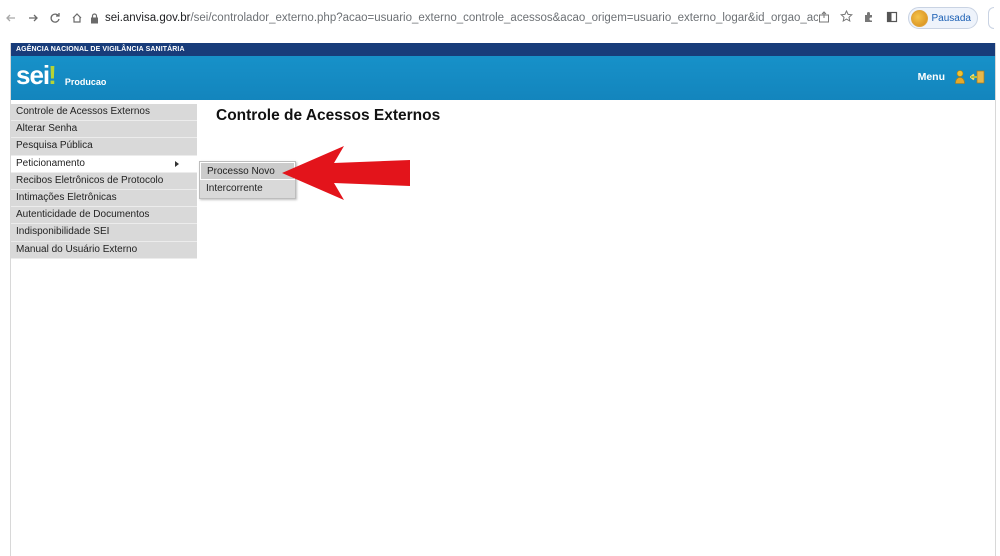  What do you see at coordinates (104, 198) in the screenshot?
I see `sidebar-item-intimacoes: Intimações Eletrônicas` at bounding box center [104, 198].